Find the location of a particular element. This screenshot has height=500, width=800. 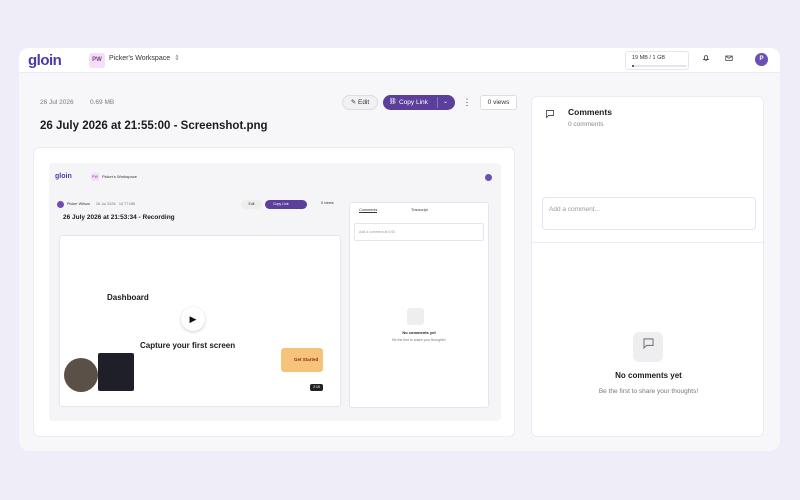

preview-edit-button: Edit is located at coordinates (251, 204).